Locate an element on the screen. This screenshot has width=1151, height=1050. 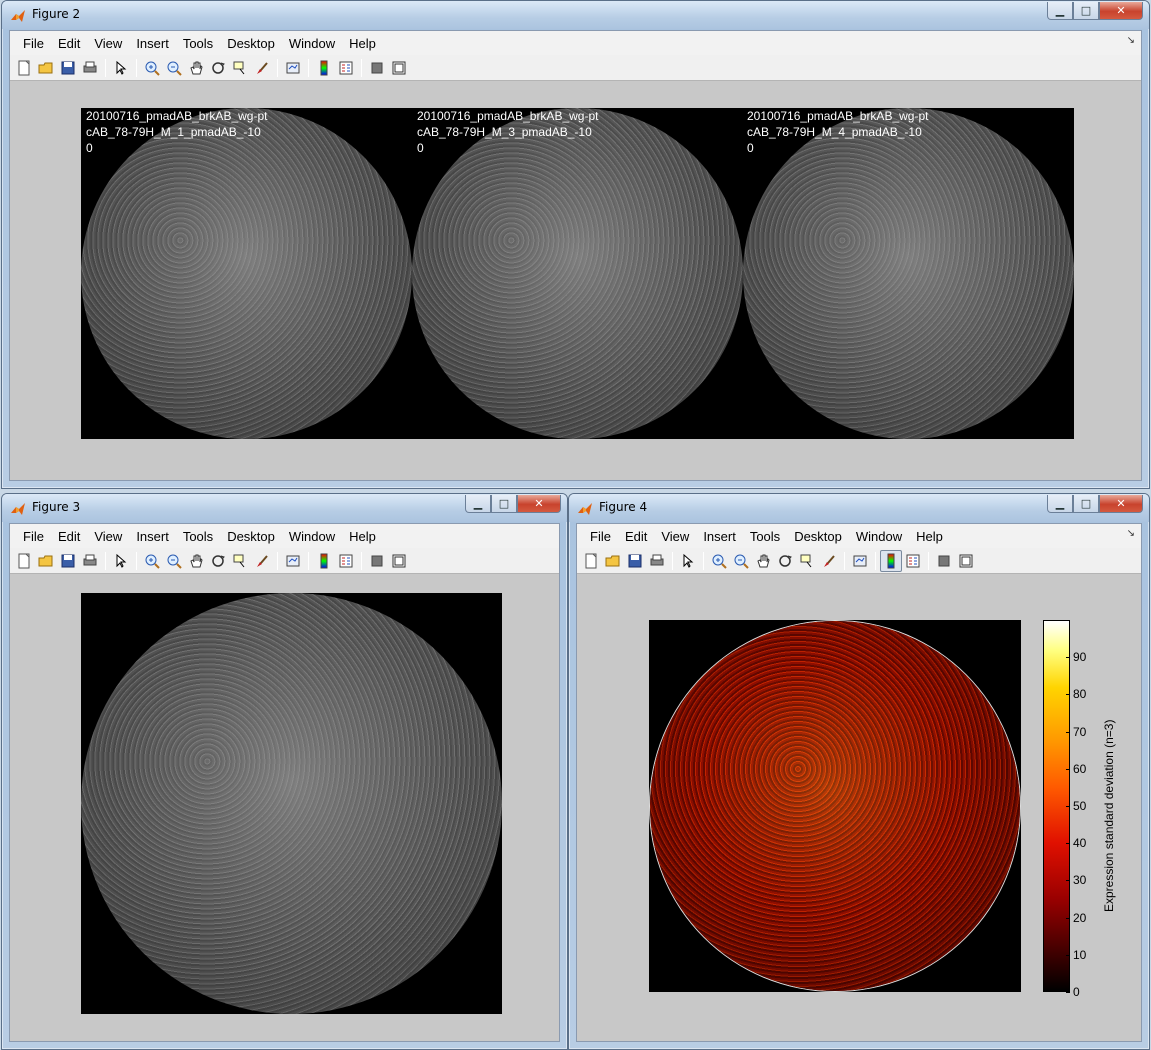
new-figure-icon is located at coordinates (24, 67).